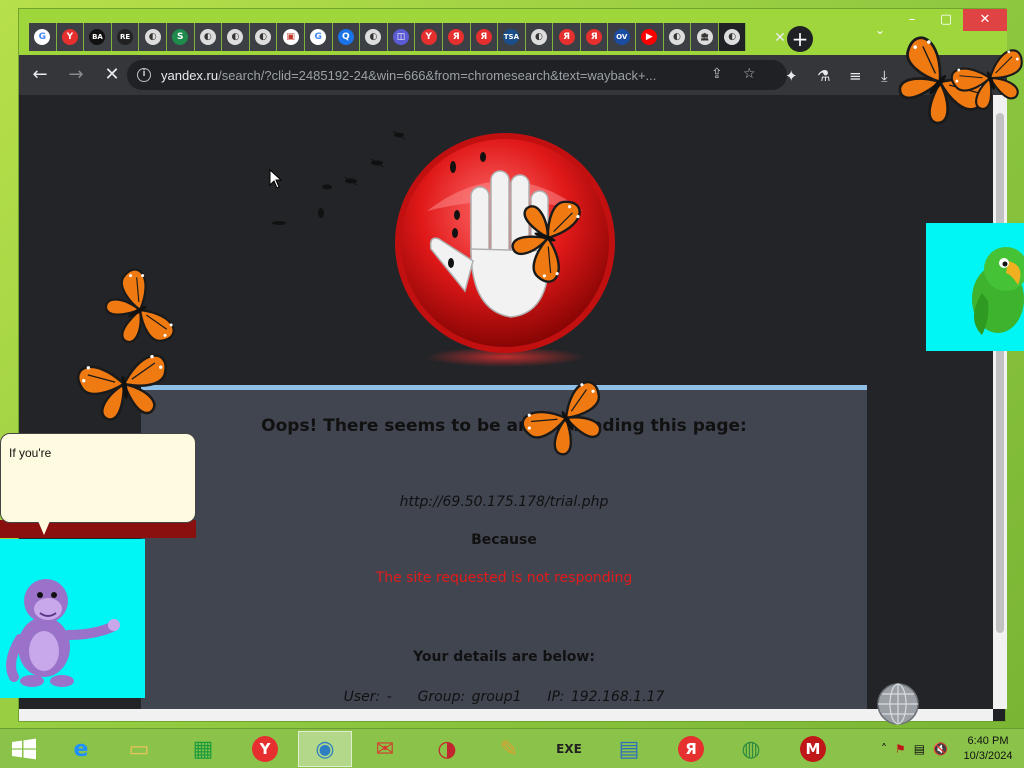 Image resolution: width=1024 pixels, height=768 pixels. Describe the element at coordinates (813, 749) in the screenshot. I see `taskbar-app: M` at that location.